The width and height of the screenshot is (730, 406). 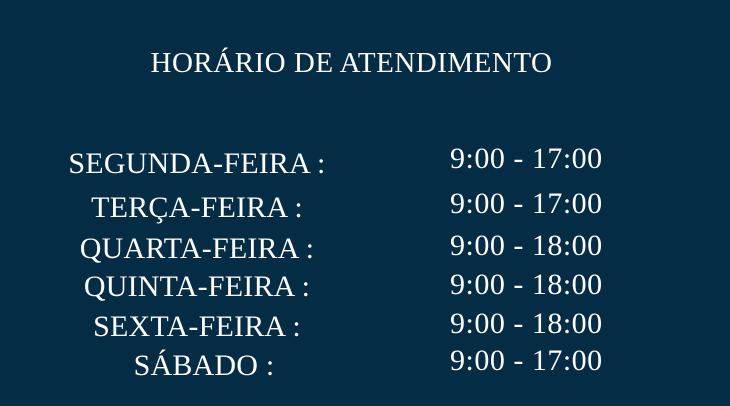 What do you see at coordinates (526, 158) in the screenshot?
I see `hours-monday: 9:00 - 17:00` at bounding box center [526, 158].